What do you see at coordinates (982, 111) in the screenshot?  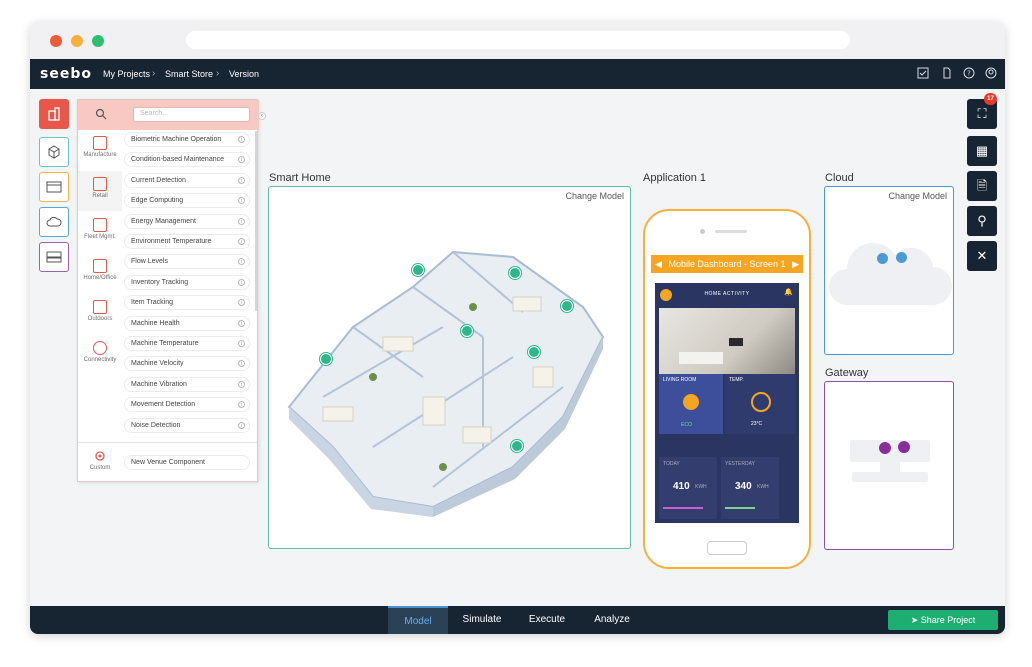 I see `binoculars-button: ⛶ 17` at bounding box center [982, 111].